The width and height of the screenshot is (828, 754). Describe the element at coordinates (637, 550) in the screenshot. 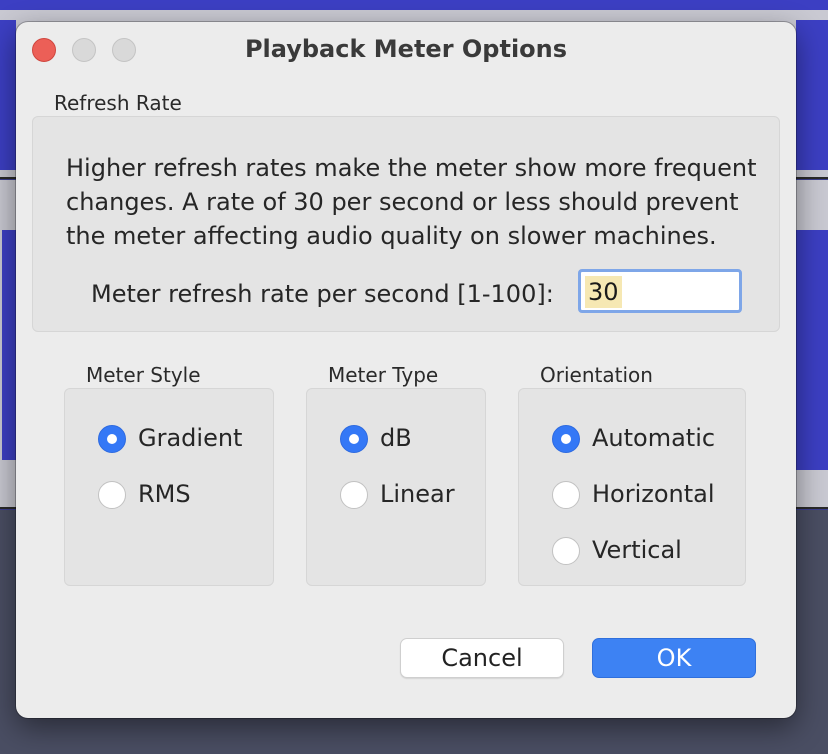

I see `radio-label: Vertical` at that location.